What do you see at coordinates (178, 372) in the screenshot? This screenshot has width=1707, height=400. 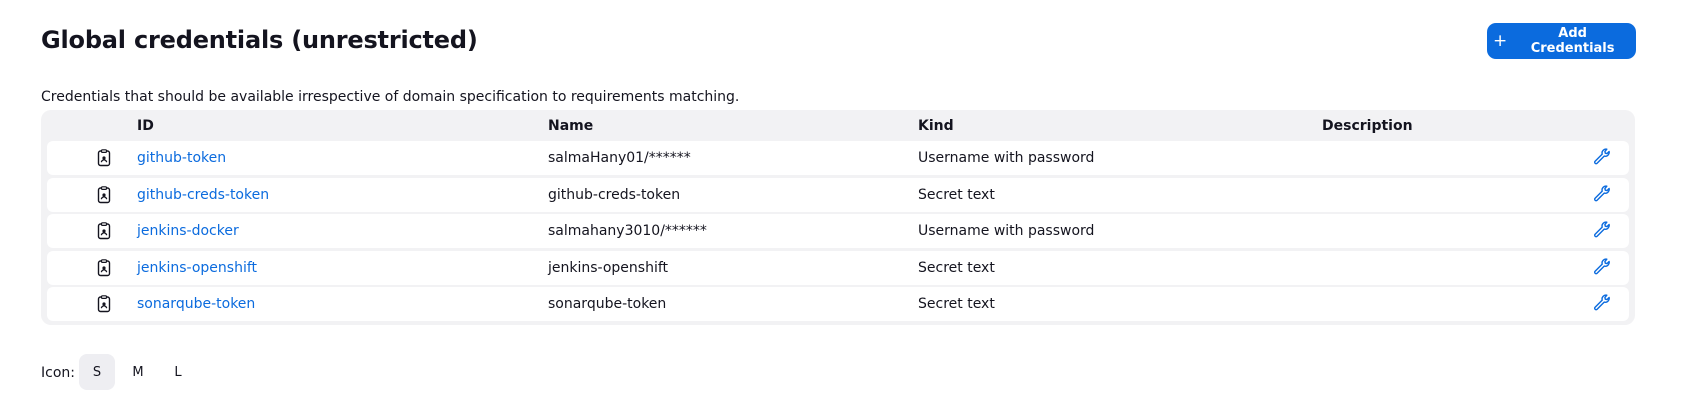 I see `icon-size-large-button: L` at bounding box center [178, 372].